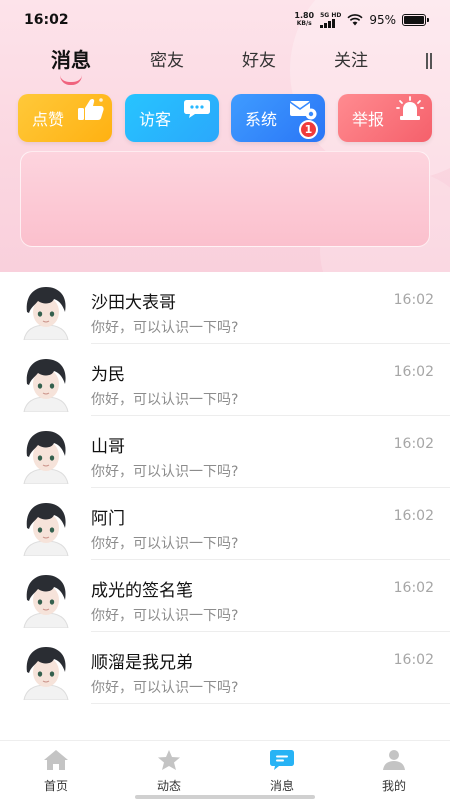 The height and width of the screenshot is (800, 450). Describe the element at coordinates (282, 760) in the screenshot. I see `message-icon` at that location.